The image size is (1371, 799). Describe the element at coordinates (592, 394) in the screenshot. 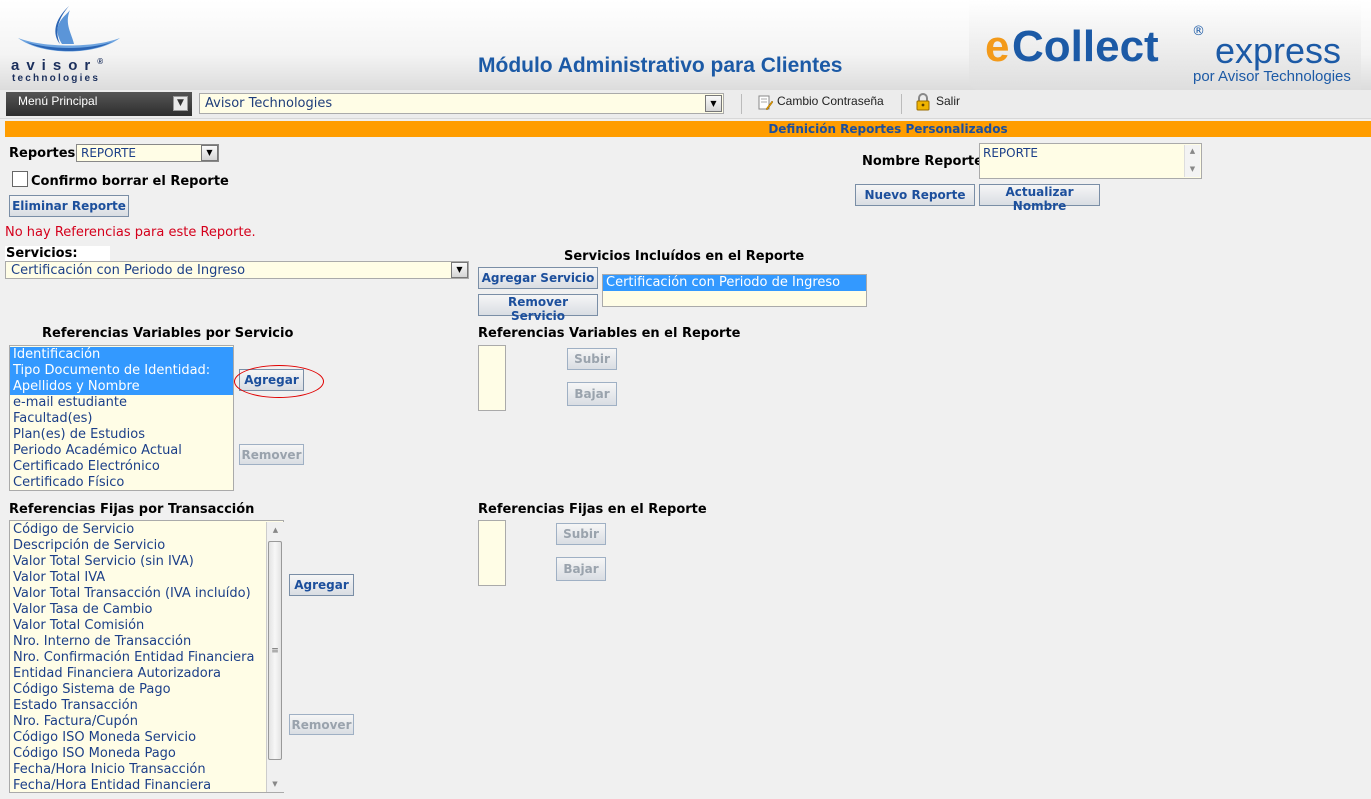

I see `variable-refs-down-button: Bajar` at that location.